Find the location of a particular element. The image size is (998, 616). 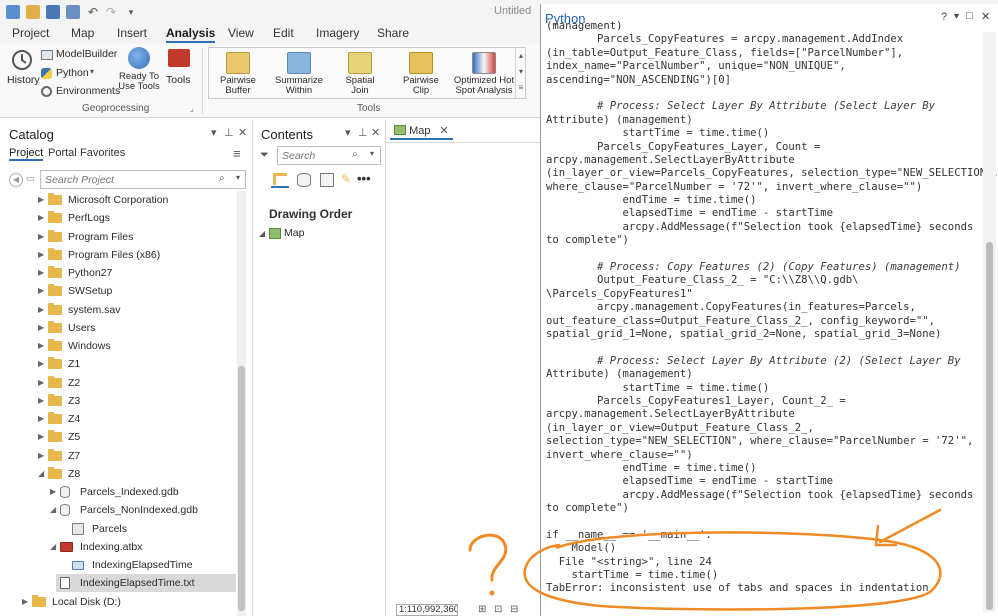

pairwise-clip-tool: Pairwise Clip is located at coordinates (421, 74).